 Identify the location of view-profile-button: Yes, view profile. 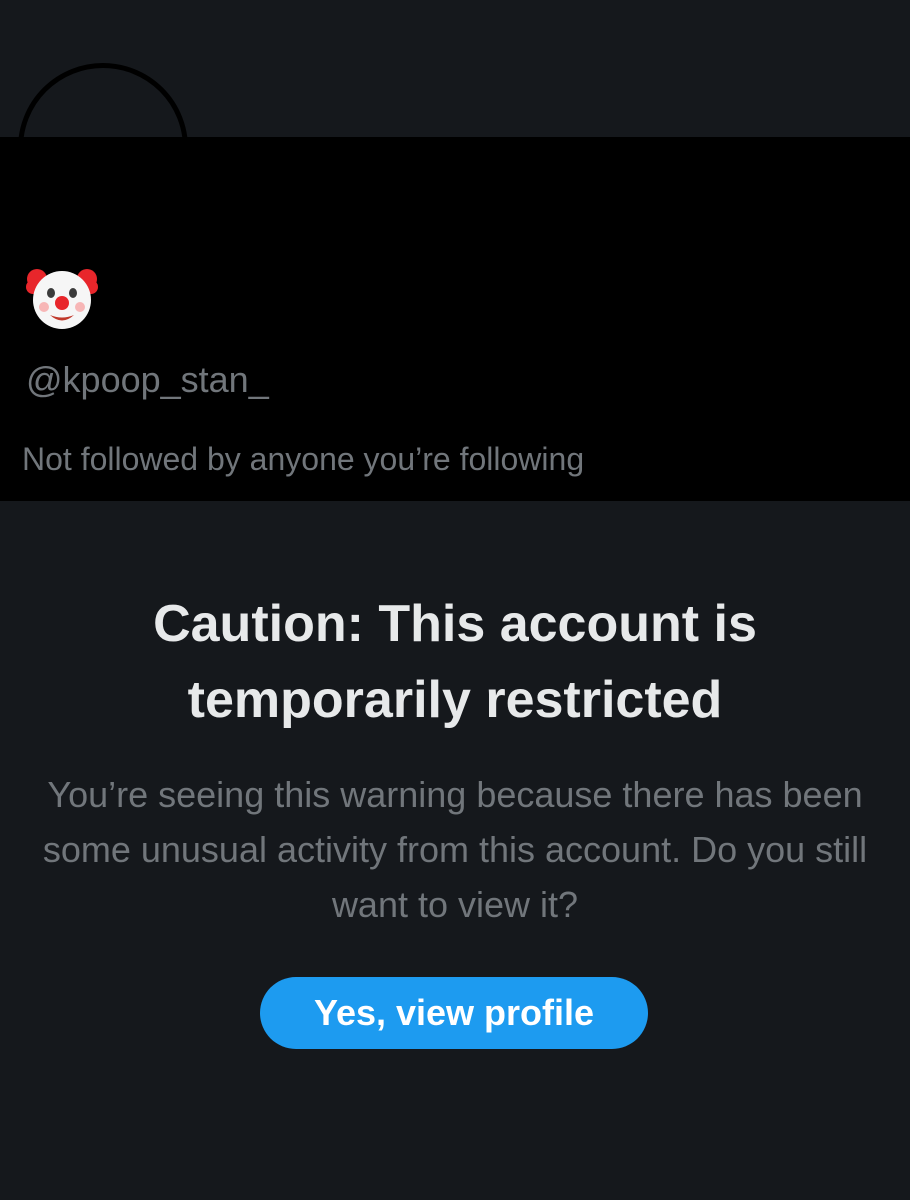
(454, 1013).